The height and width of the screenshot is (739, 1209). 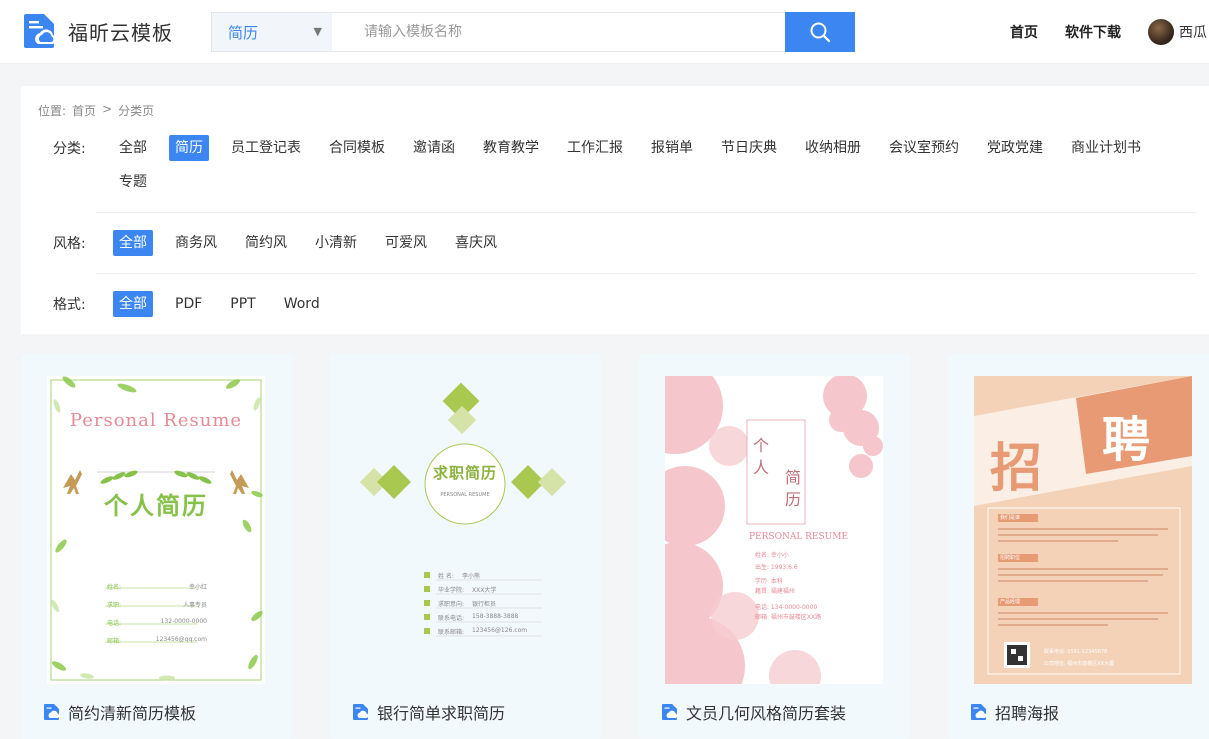 I want to click on thumb-main-title: 个人简历, so click(x=156, y=506).